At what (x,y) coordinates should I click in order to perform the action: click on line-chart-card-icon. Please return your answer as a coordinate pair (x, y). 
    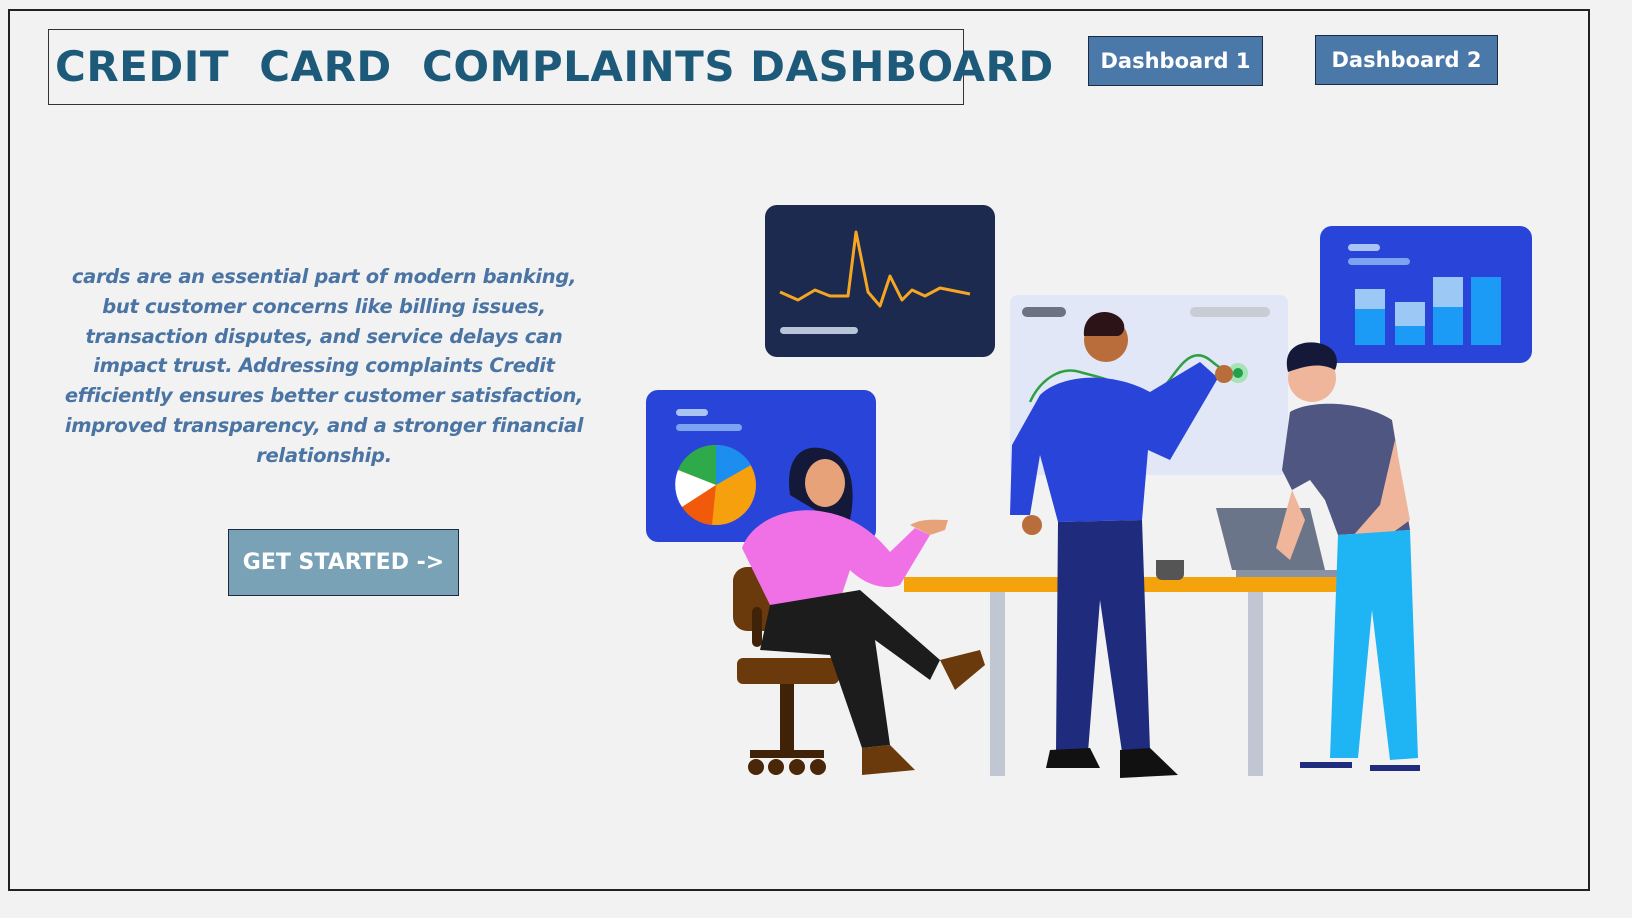
    Looking at the image, I should click on (880, 281).